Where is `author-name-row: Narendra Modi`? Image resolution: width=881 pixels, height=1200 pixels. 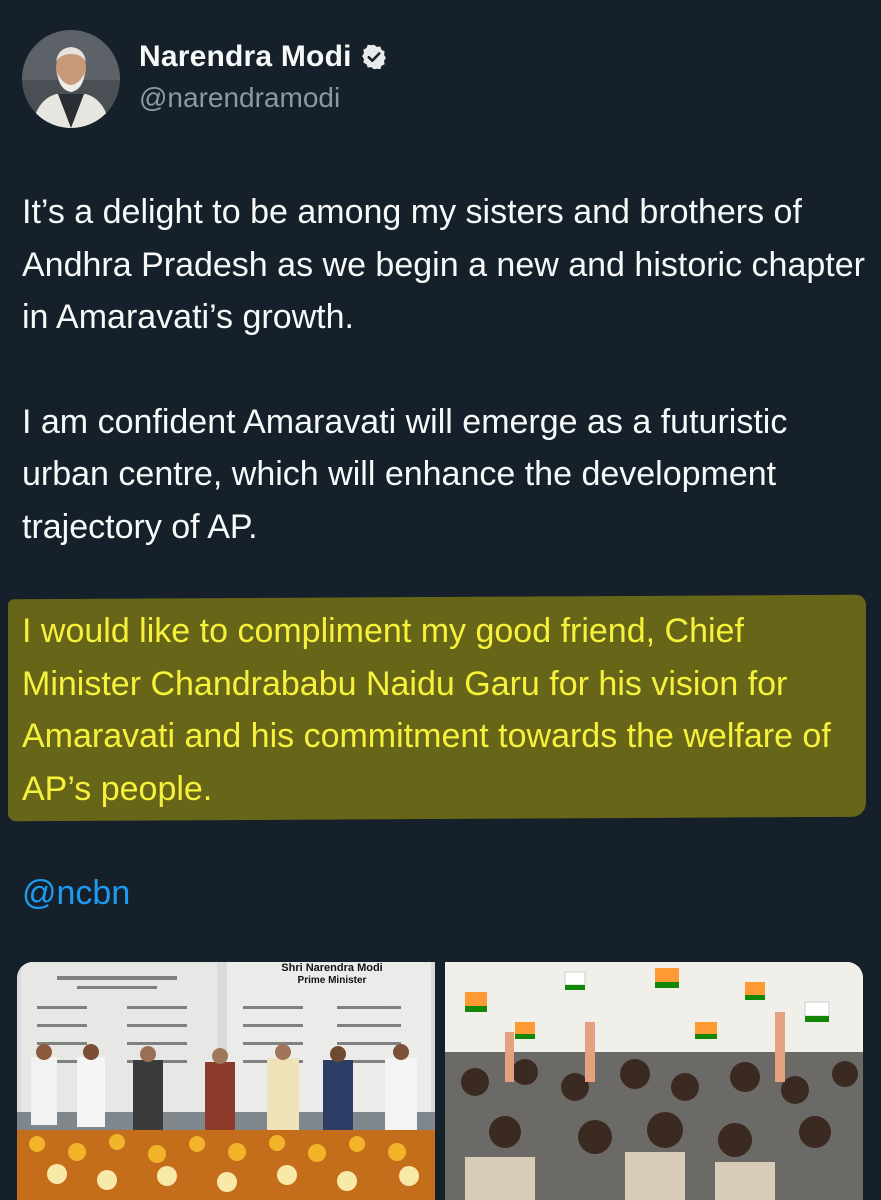
author-name-row: Narendra Modi is located at coordinates (263, 57).